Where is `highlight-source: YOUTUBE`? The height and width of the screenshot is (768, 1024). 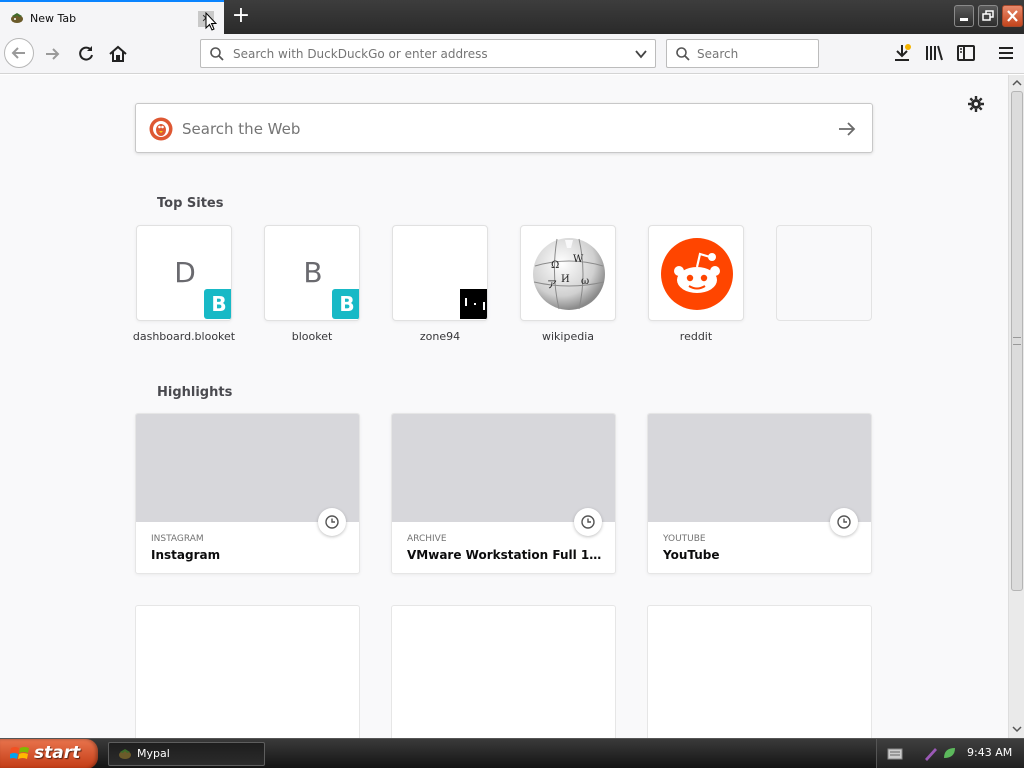
highlight-source: YOUTUBE is located at coordinates (684, 539).